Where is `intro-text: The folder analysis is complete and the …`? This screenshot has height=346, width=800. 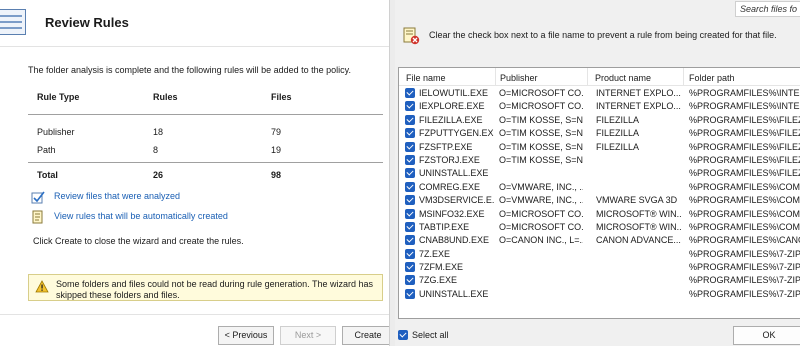 intro-text: The folder analysis is complete and the … is located at coordinates (190, 70).